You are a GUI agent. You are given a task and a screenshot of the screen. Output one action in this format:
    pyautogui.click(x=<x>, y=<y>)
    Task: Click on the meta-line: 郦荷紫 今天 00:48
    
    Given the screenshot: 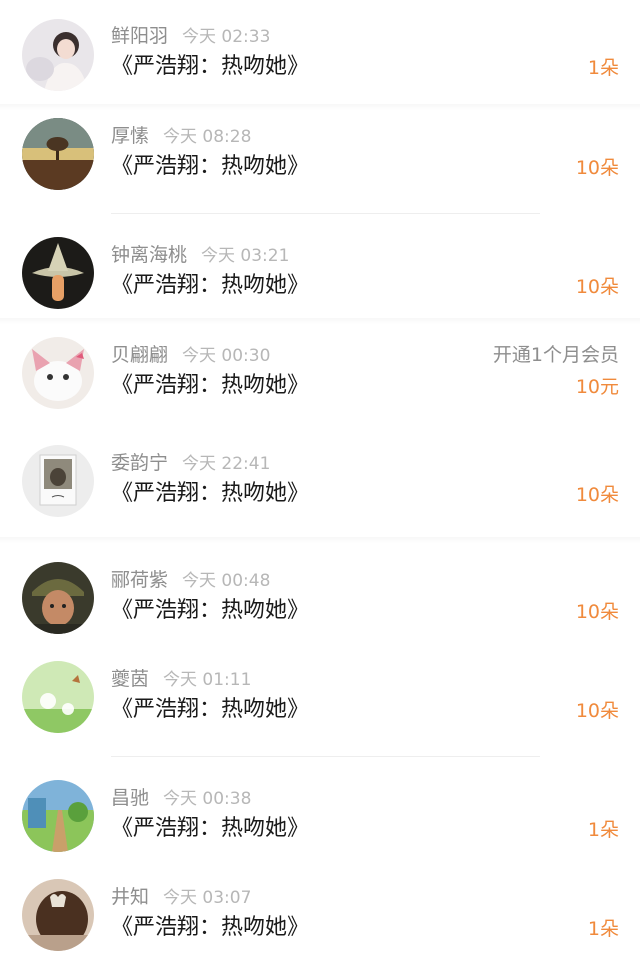 What is the action you would take?
    pyautogui.click(x=190, y=580)
    